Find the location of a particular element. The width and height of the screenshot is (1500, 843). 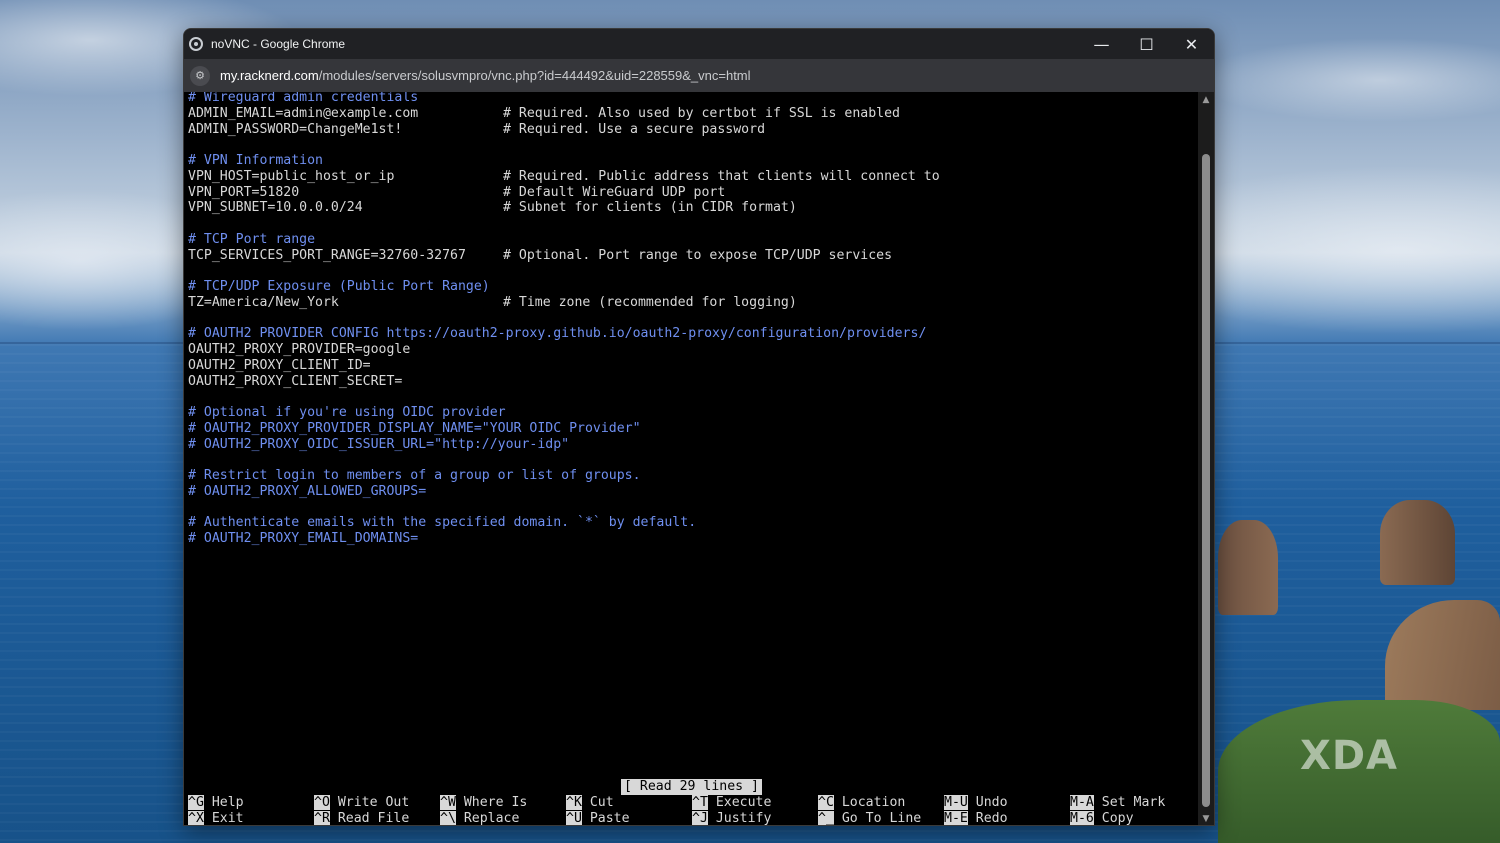

shortcut-copy: M-6 Copy is located at coordinates (1102, 818).